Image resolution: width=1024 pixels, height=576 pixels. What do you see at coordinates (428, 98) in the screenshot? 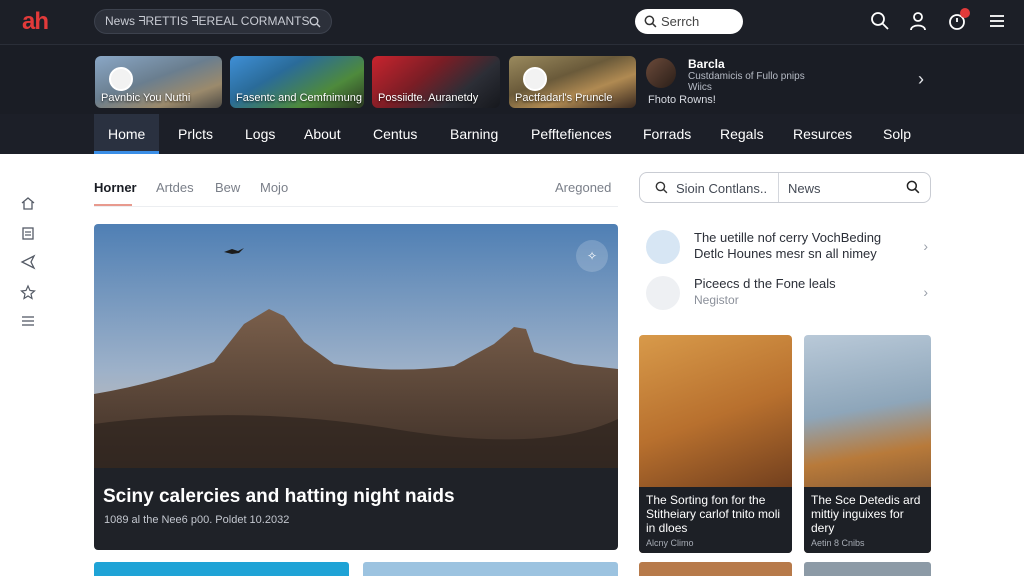
I see `story-label: Possiidte. Auranetdy` at bounding box center [428, 98].